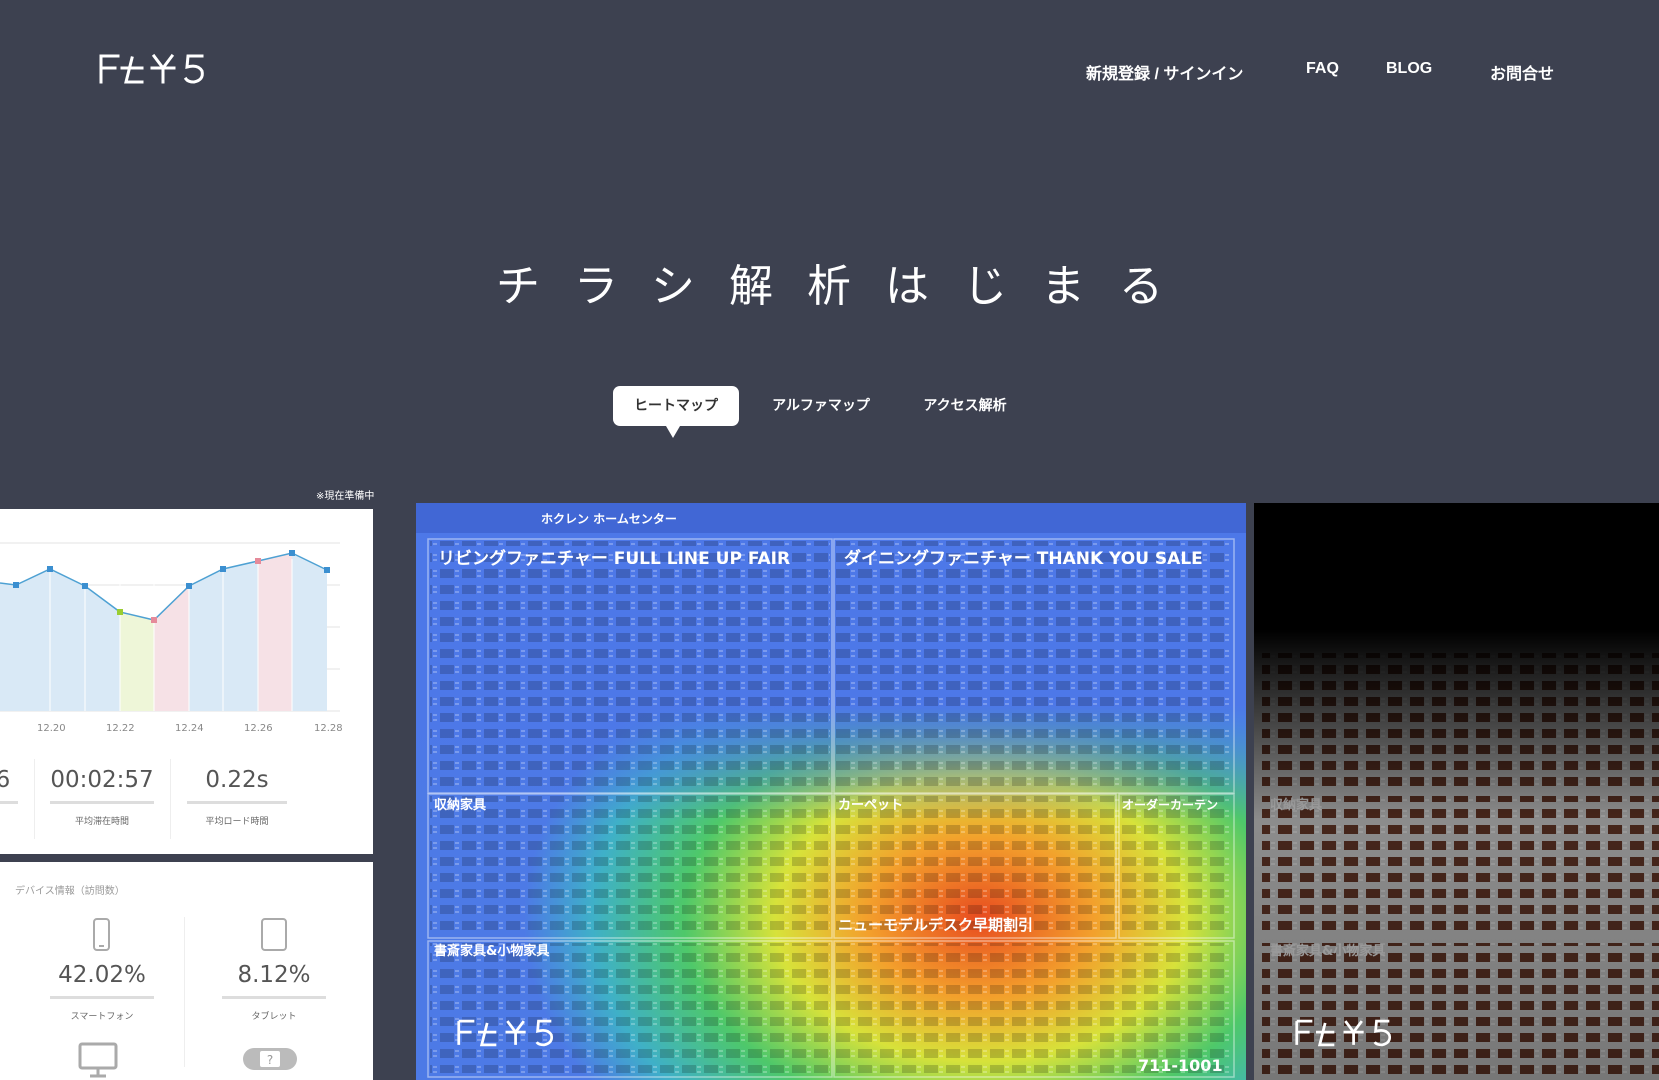  What do you see at coordinates (102, 797) in the screenshot?
I see `stat-avg-duration: 00:02:57 平均滞在時間` at bounding box center [102, 797].